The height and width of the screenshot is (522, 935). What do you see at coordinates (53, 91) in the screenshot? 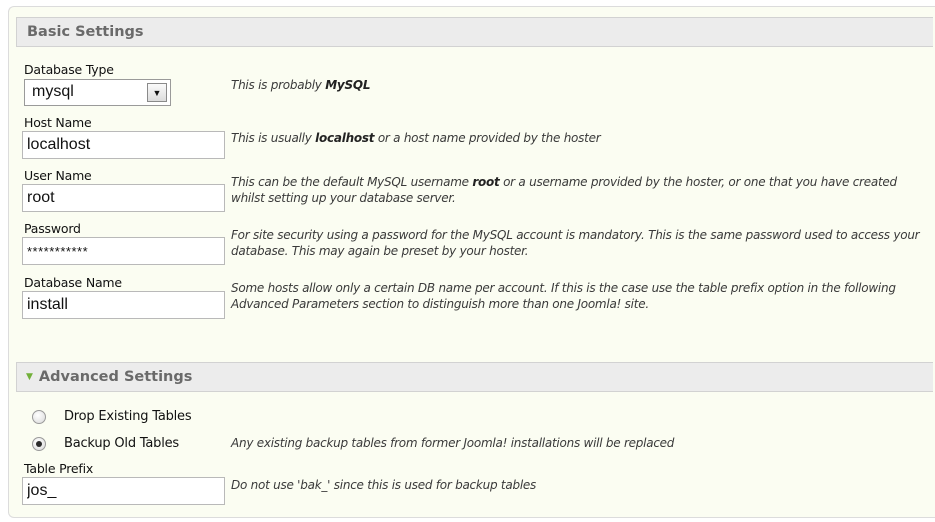
I see `database-type-value: mysql` at bounding box center [53, 91].